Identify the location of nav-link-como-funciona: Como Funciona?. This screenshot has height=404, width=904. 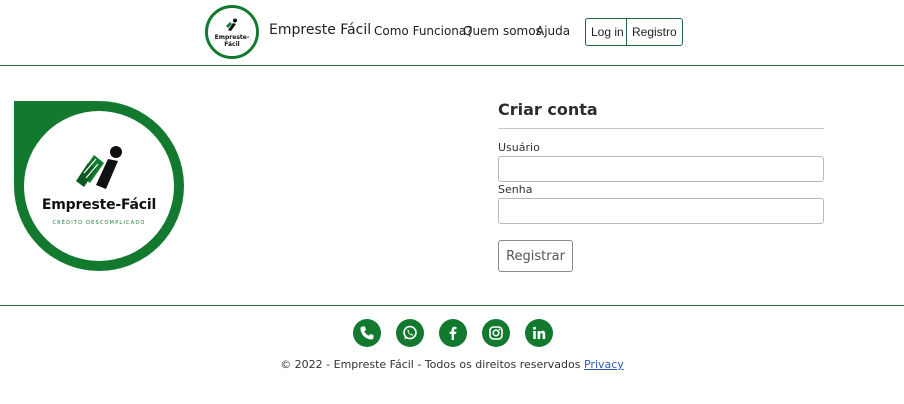
(423, 31).